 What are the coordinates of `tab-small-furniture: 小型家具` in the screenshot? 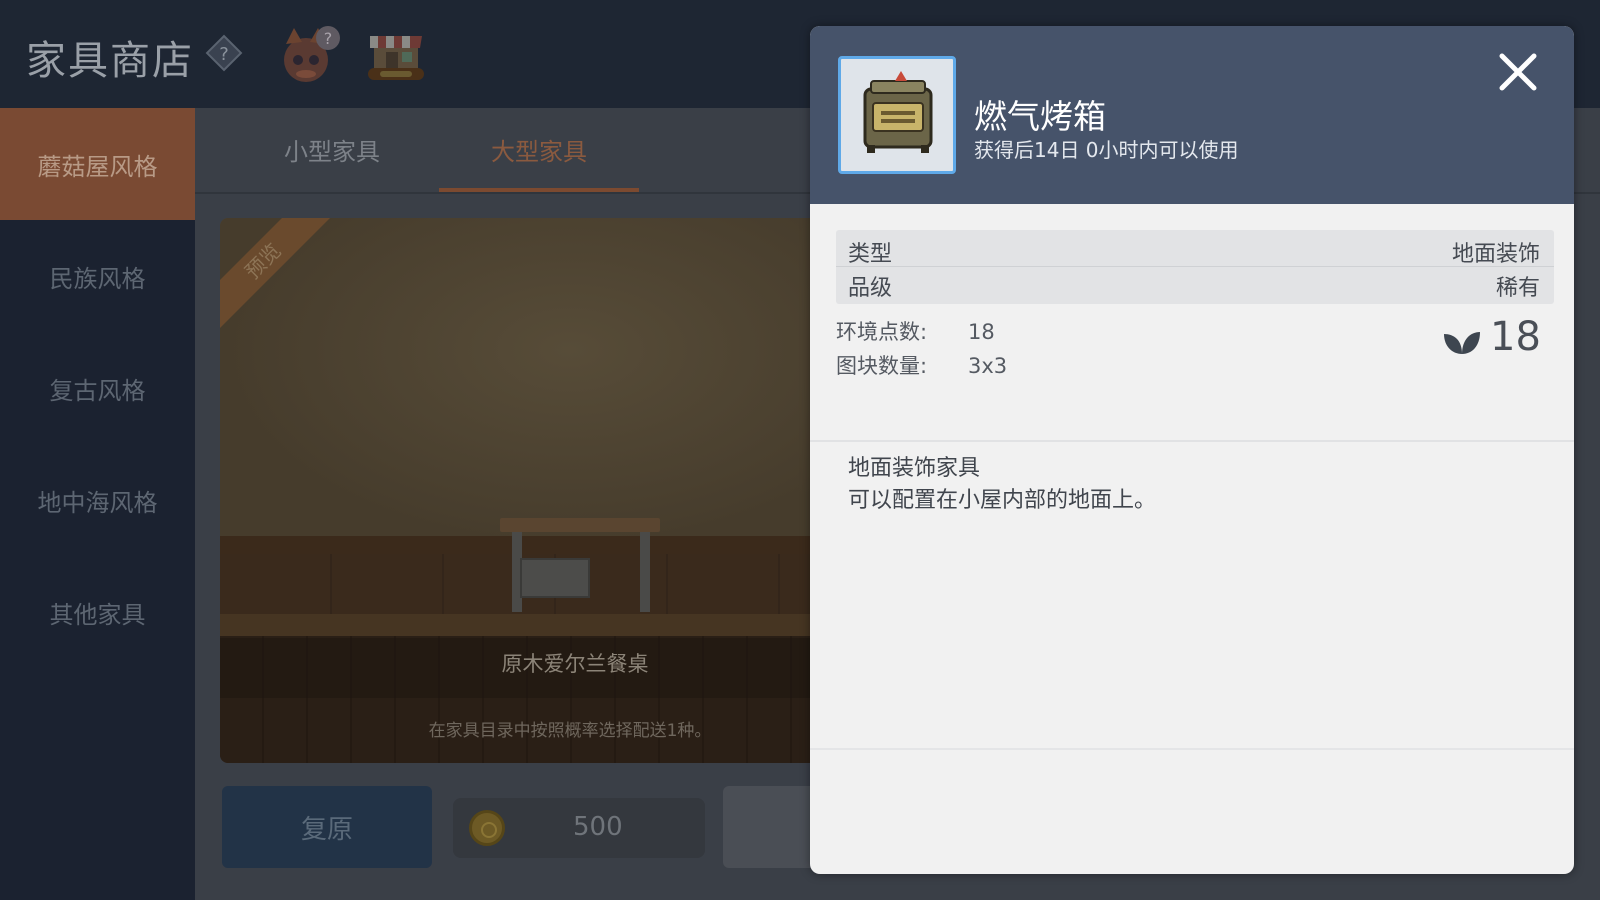 It's located at (332, 162).